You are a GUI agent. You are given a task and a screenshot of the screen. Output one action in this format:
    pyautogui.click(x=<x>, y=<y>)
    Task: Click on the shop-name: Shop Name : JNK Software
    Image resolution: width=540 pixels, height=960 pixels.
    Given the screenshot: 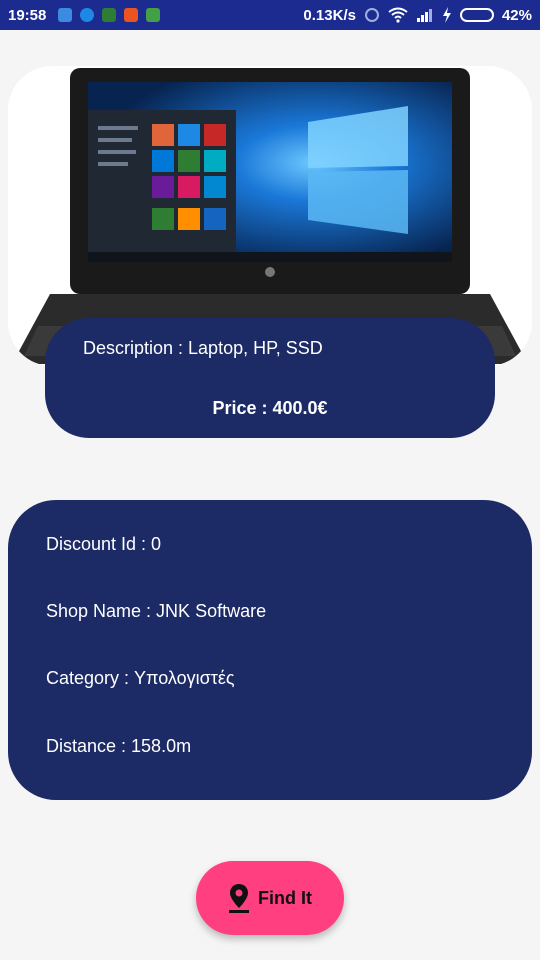 What is the action you would take?
    pyautogui.click(x=156, y=611)
    